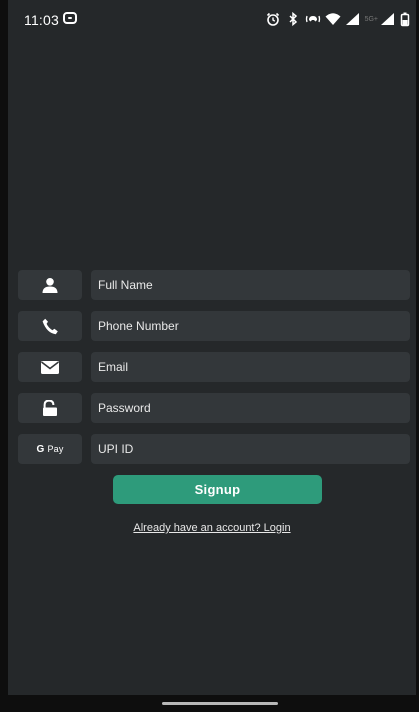 The width and height of the screenshot is (419, 712). Describe the element at coordinates (50, 367) in the screenshot. I see `envelope-icon` at that location.